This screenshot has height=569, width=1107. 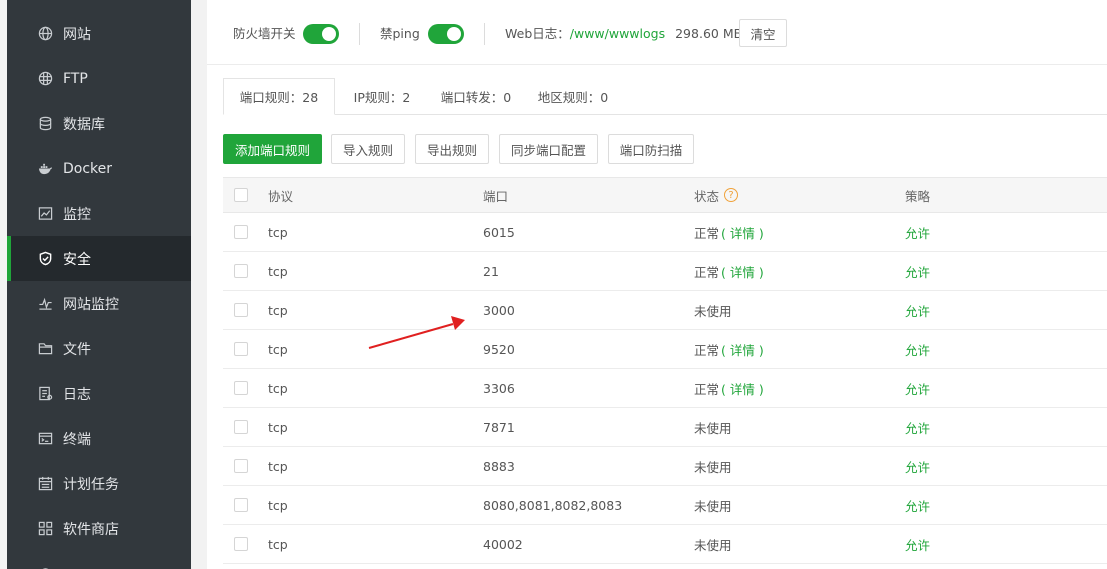 What do you see at coordinates (45, 304) in the screenshot?
I see `pulse-icon` at bounding box center [45, 304].